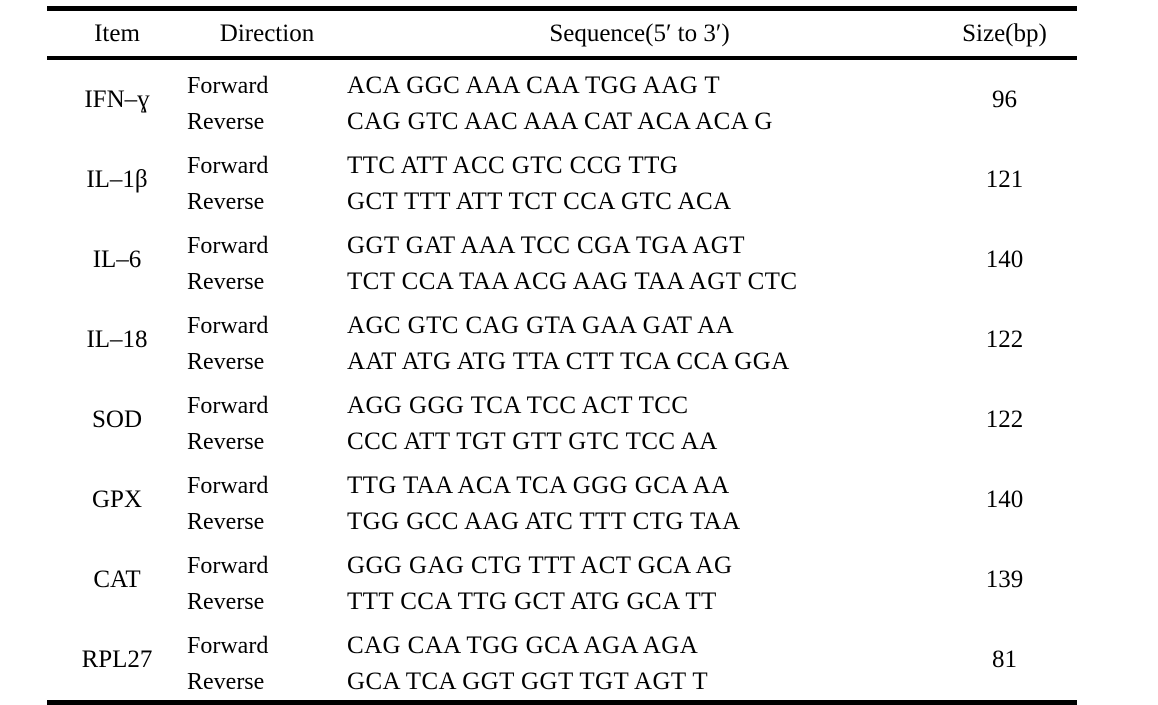 This screenshot has height=705, width=1158. I want to click on cell-item: IFN–ɣ, so click(117, 99).